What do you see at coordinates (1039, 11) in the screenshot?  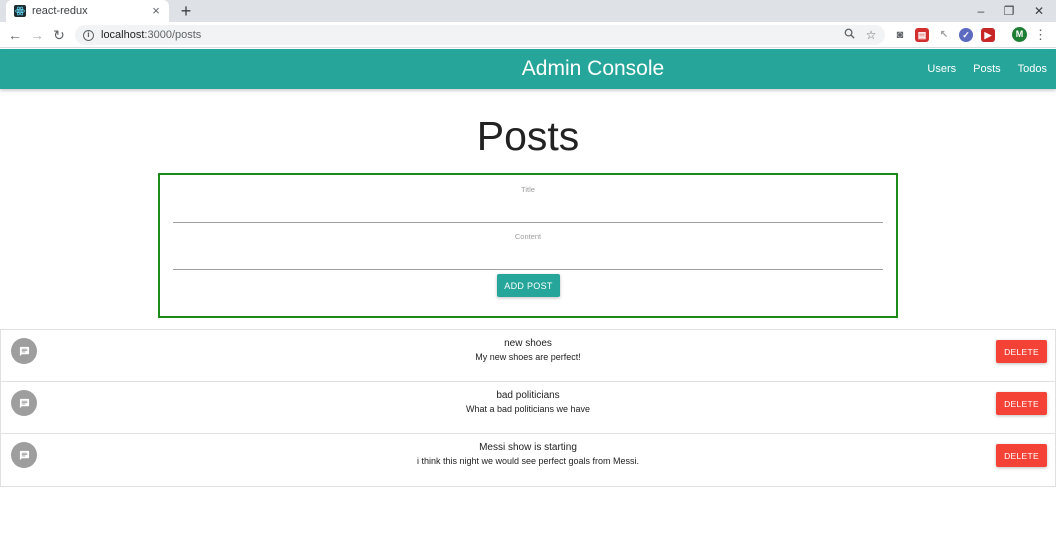 I see `window-close-icon: ✕` at bounding box center [1039, 11].